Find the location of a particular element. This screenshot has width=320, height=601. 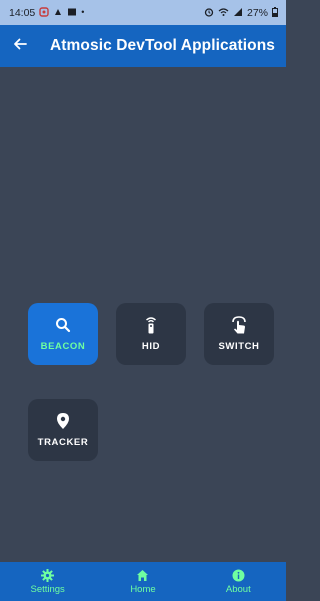

home-icon is located at coordinates (143, 575).